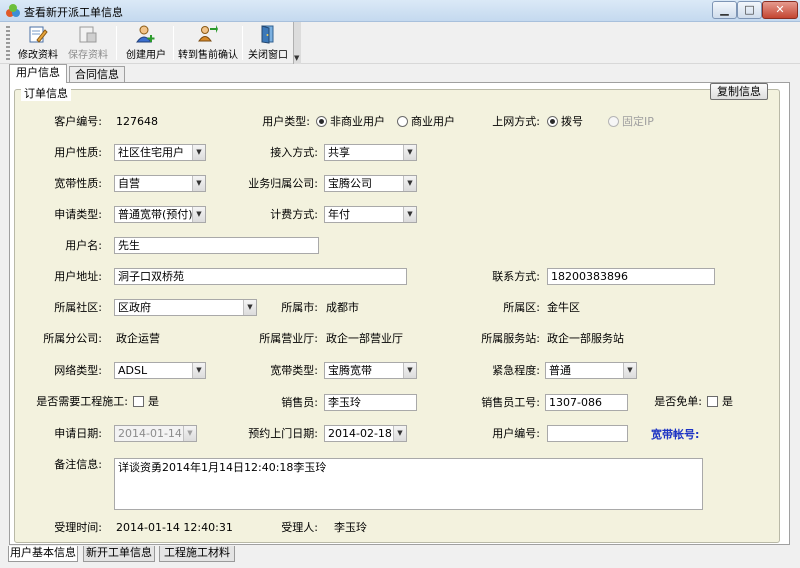  I want to click on free-order-label: 是否免单:, so click(678, 401).